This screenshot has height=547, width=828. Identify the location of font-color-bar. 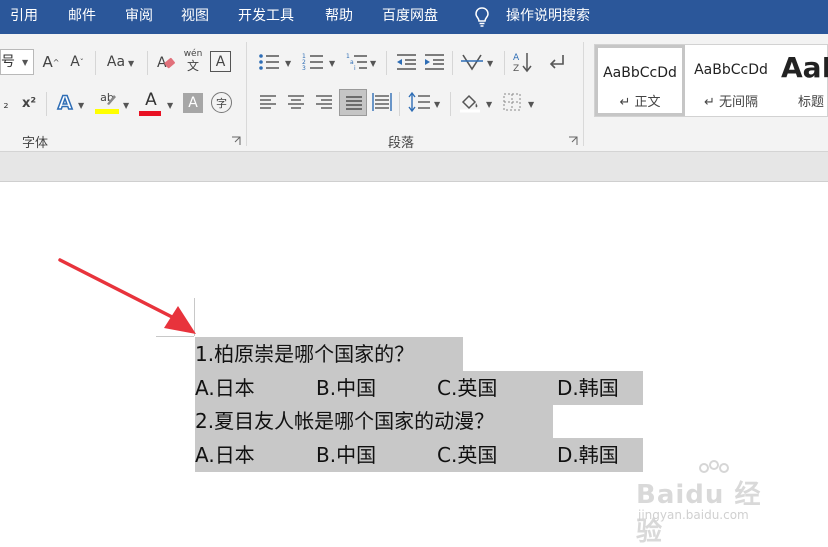
(150, 113).